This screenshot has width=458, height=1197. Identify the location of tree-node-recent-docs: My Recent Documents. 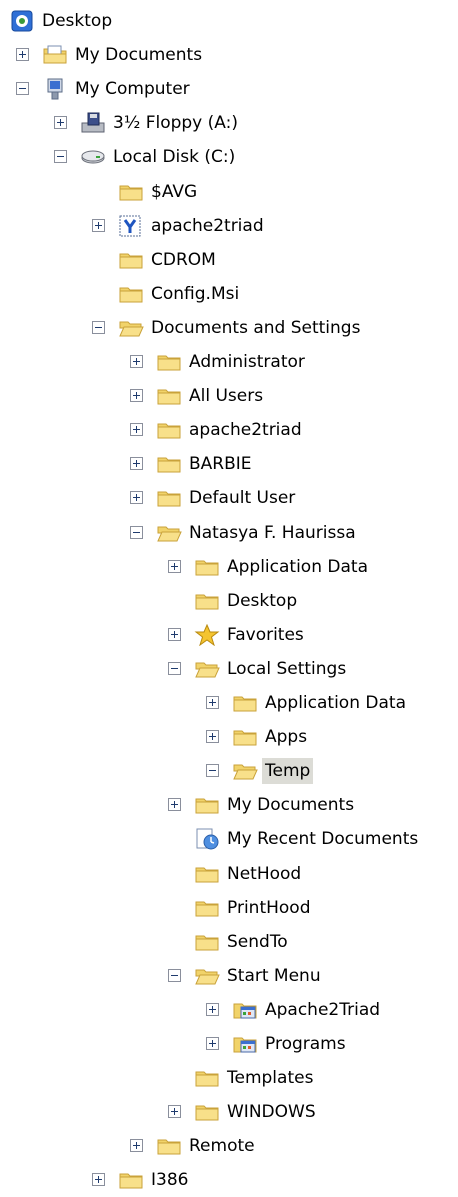
(229, 839).